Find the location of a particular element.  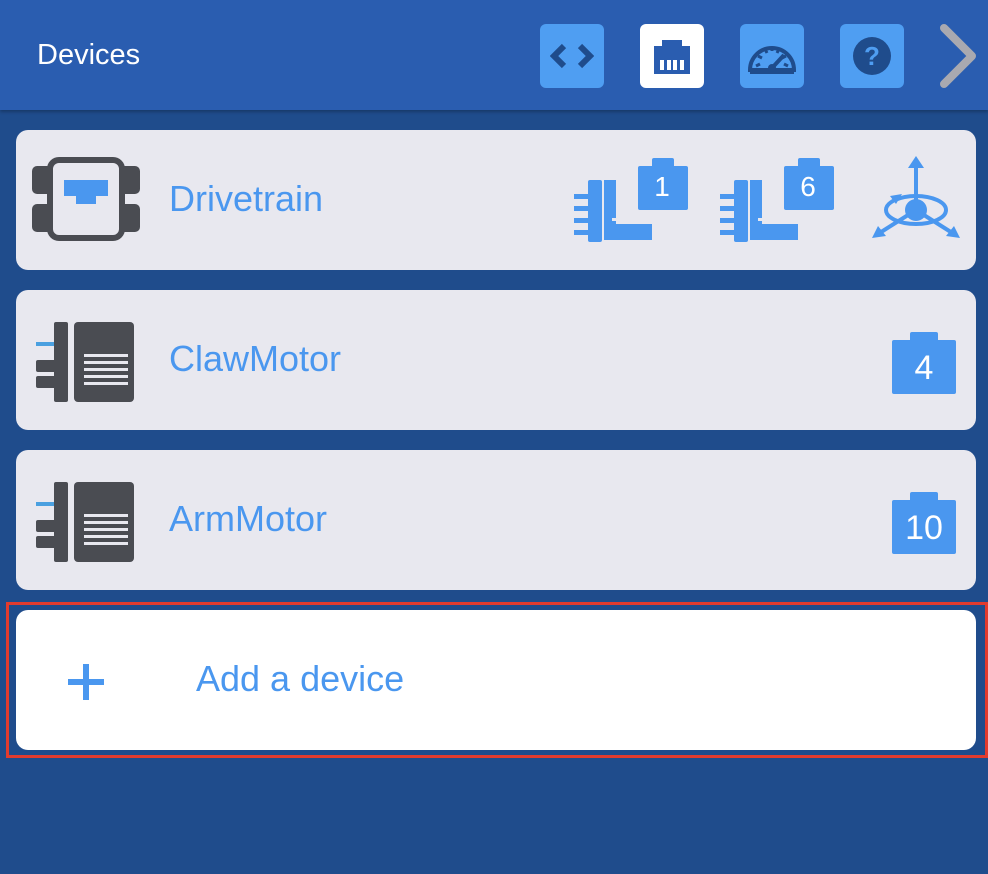

question-mark-icon: ? is located at coordinates (872, 56).